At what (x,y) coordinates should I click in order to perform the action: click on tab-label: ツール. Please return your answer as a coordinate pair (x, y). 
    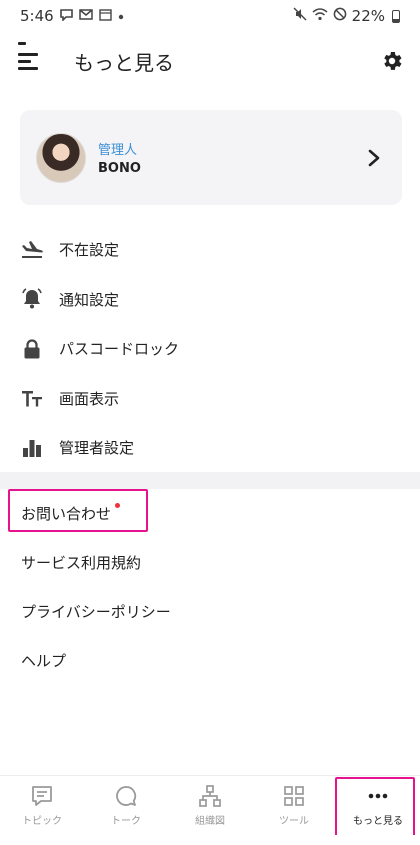
    Looking at the image, I should click on (294, 821).